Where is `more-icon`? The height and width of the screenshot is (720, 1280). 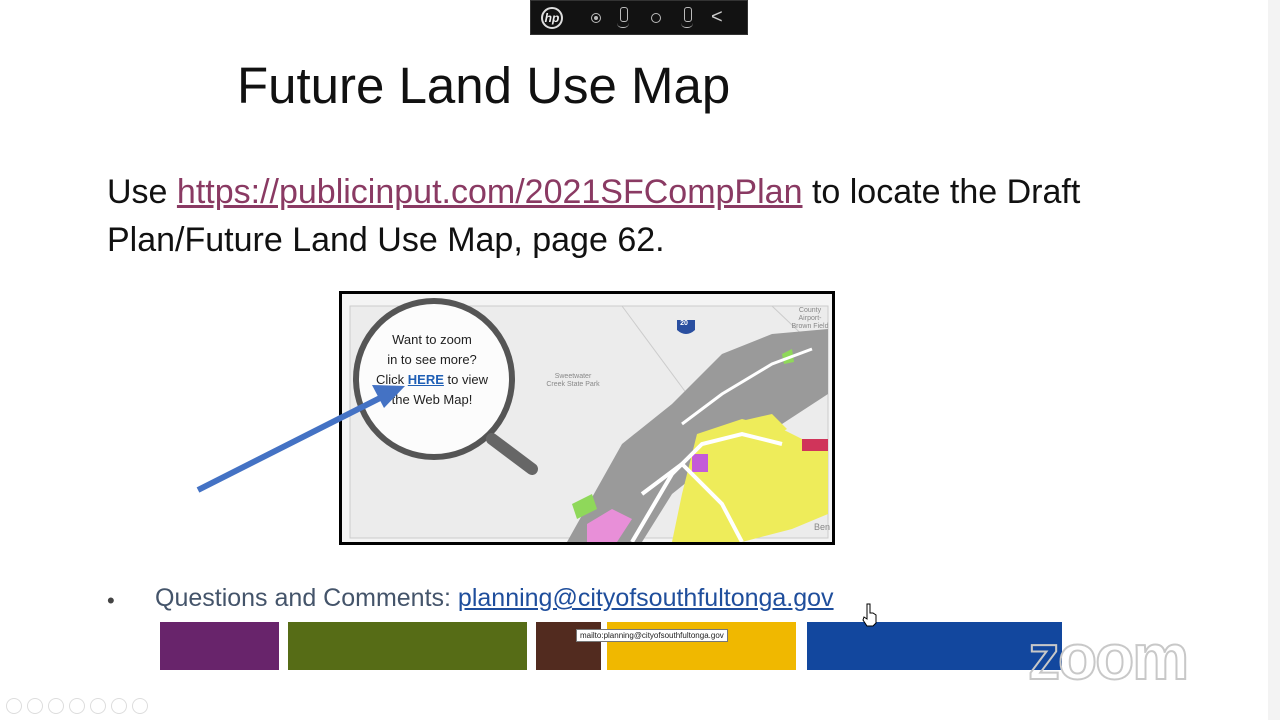 more-icon is located at coordinates (140, 706).